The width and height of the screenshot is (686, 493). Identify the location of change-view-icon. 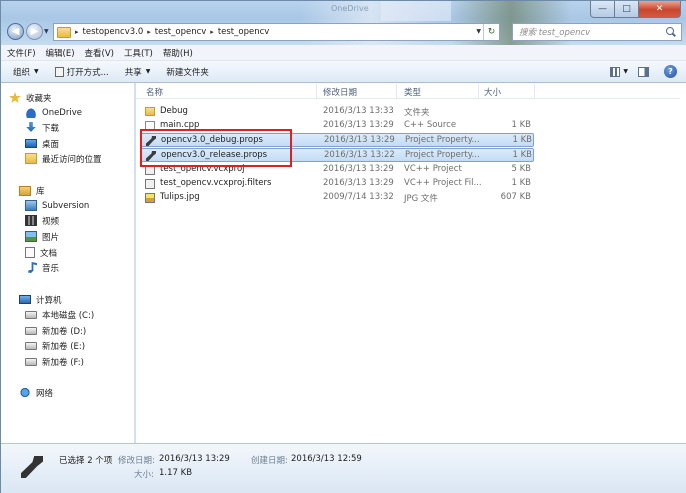
(615, 71).